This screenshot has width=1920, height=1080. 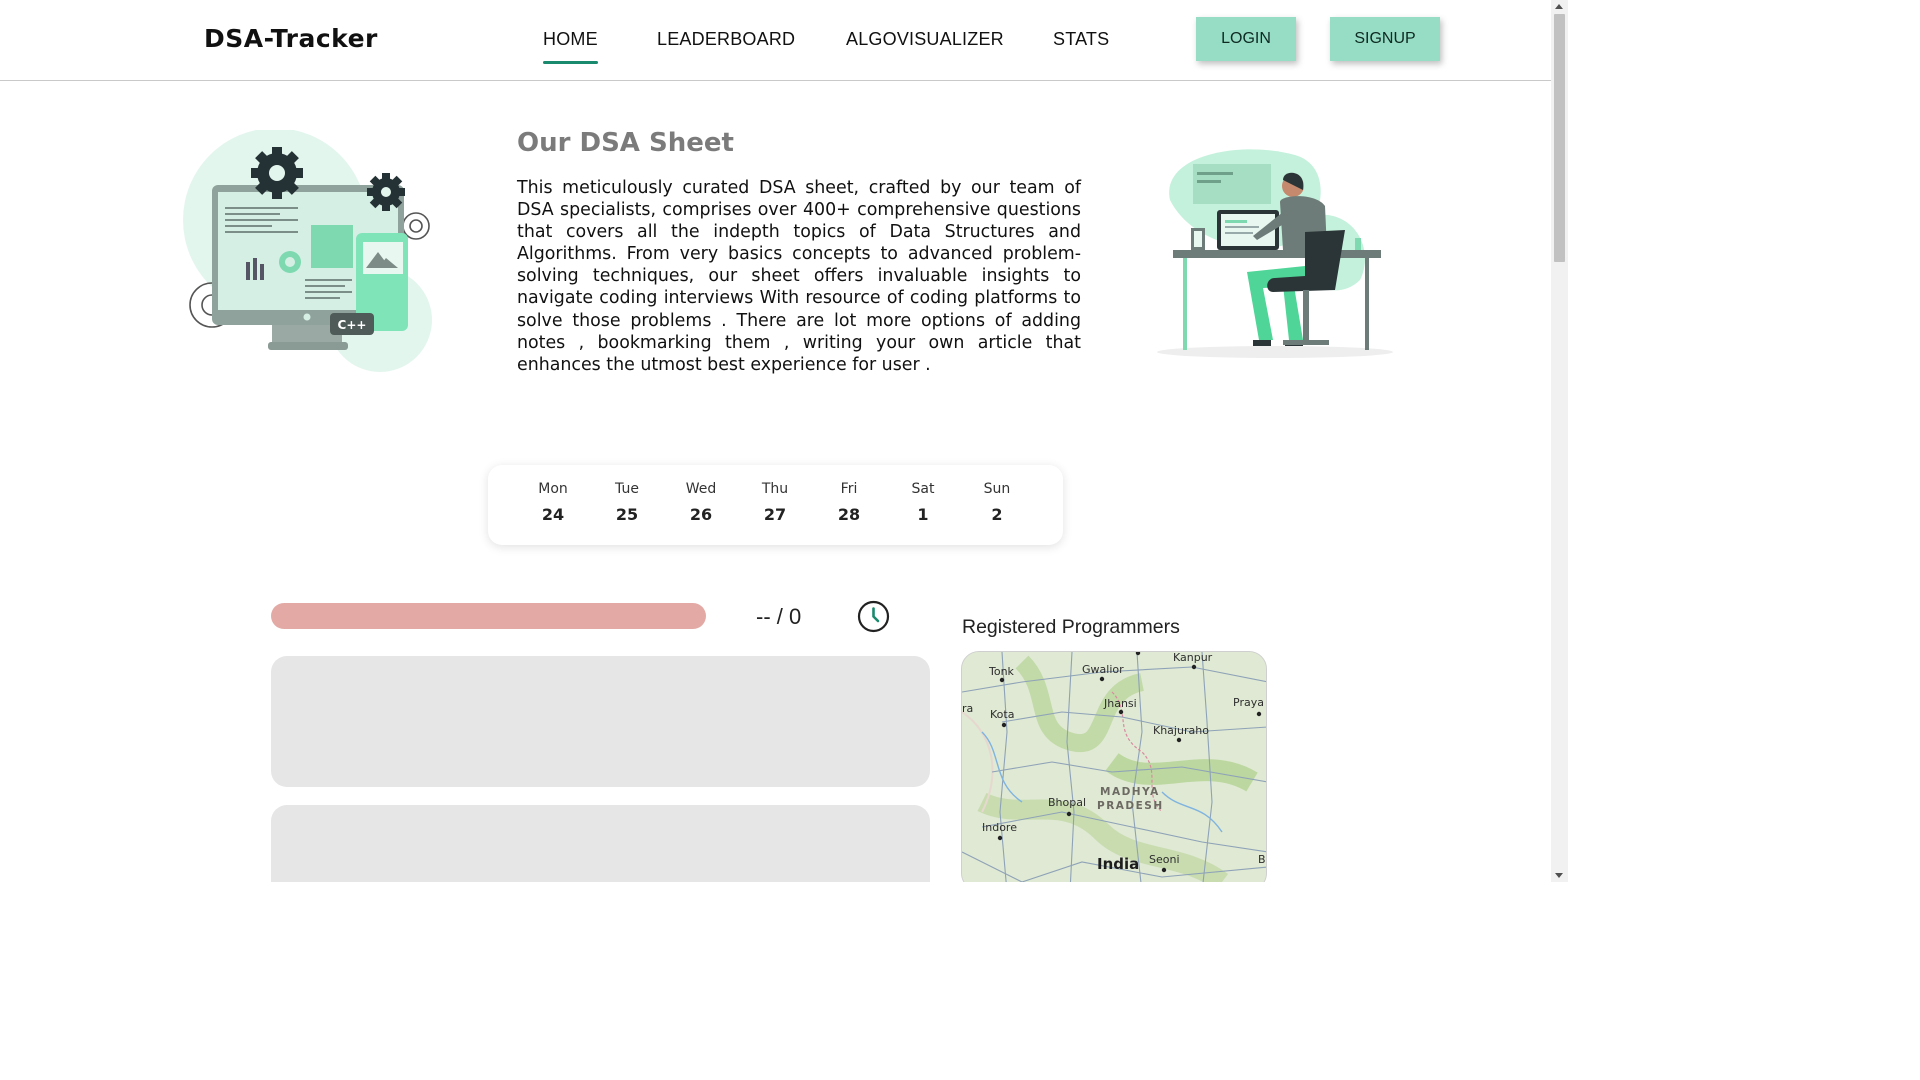 What do you see at coordinates (1120, 703) in the screenshot?
I see `map-city-label: Jhansi` at bounding box center [1120, 703].